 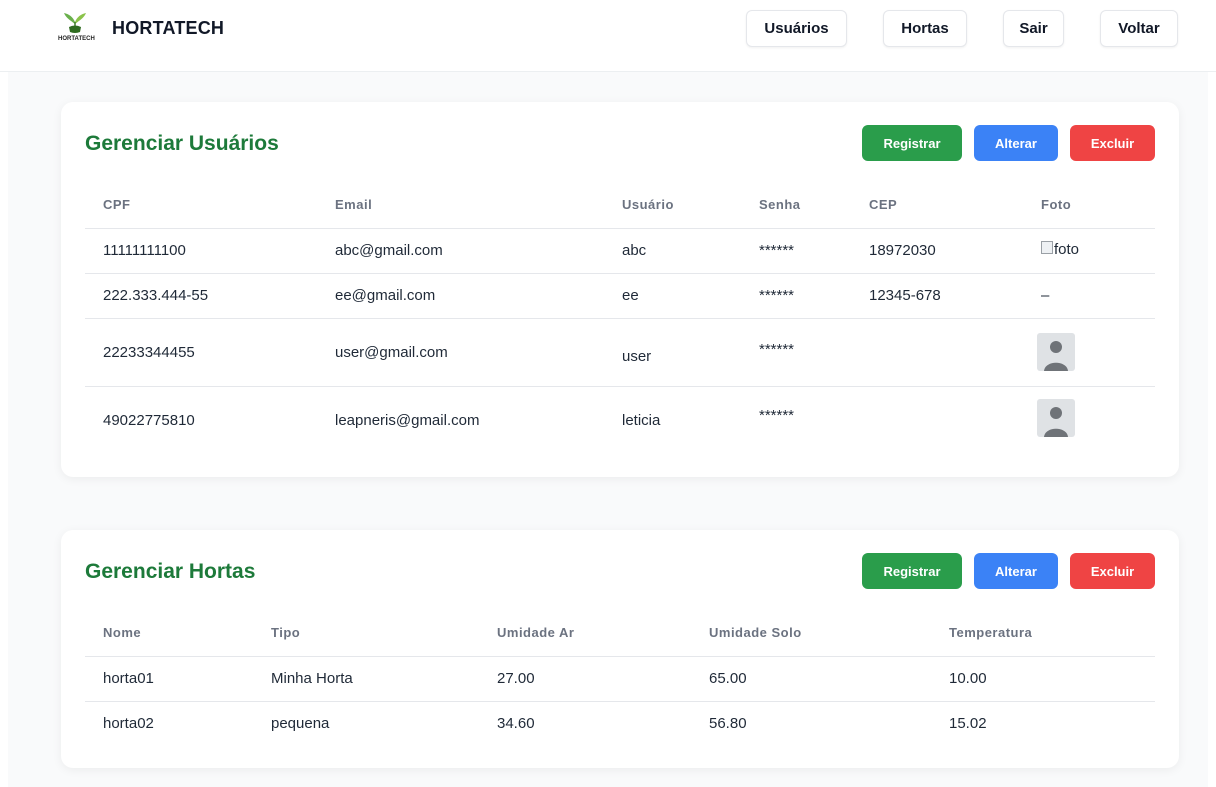 I want to click on users-table-header: CPF Email Usuário Senha CEP Foto, so click(x=620, y=205).